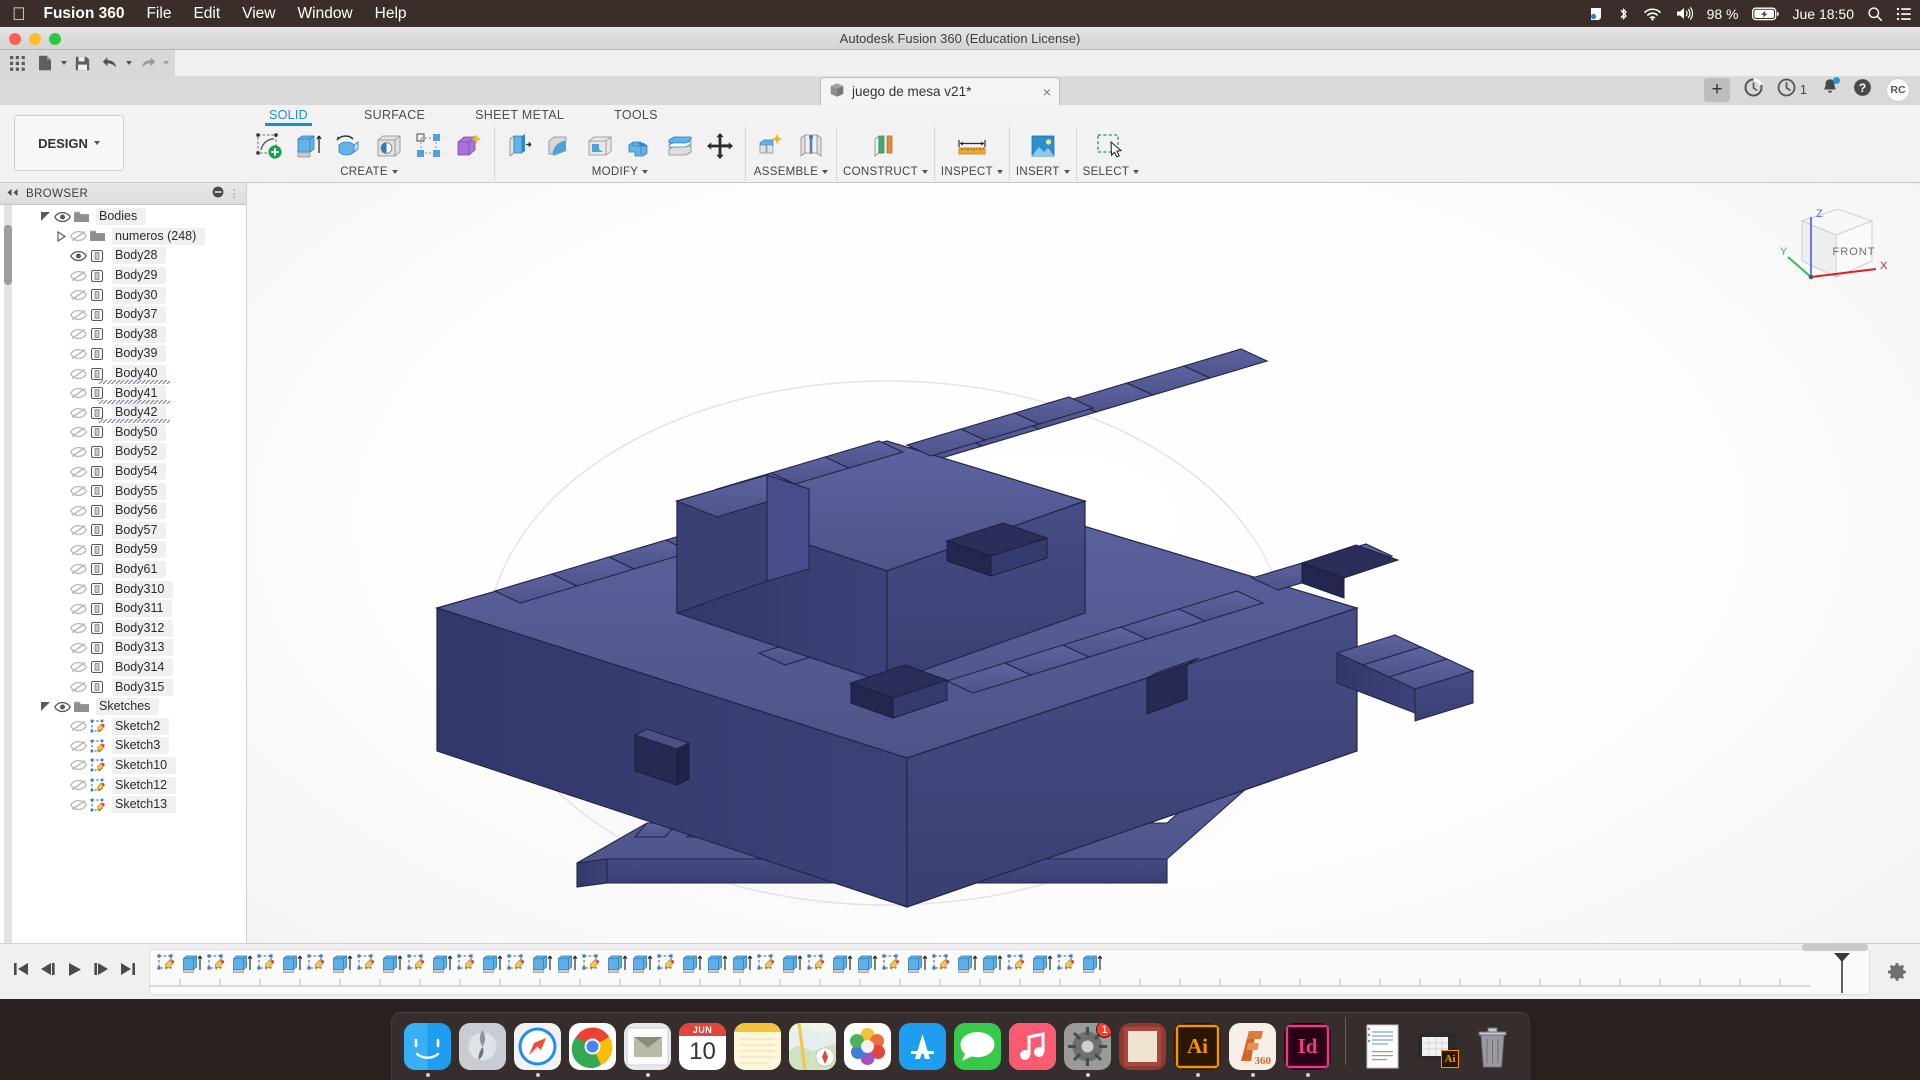 This screenshot has height=1080, width=1920. What do you see at coordinates (123, 256) in the screenshot?
I see `tree-node-body28: Body28` at bounding box center [123, 256].